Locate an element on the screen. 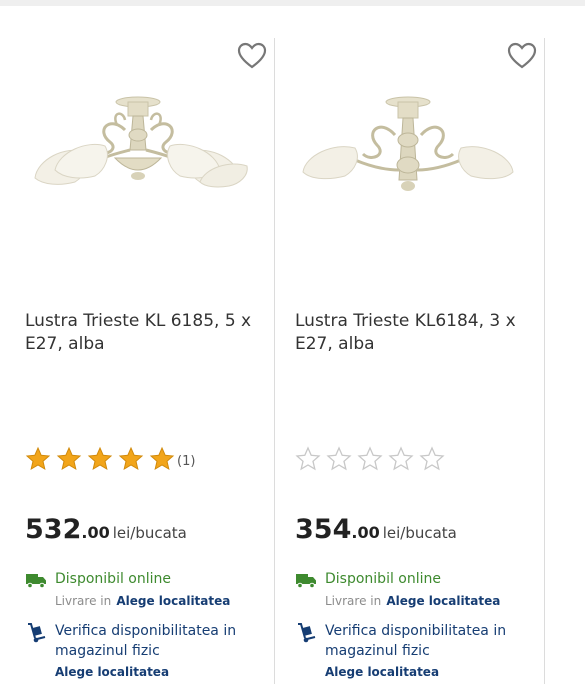 The image size is (585, 684). price-integer: 354 is located at coordinates (323, 529).